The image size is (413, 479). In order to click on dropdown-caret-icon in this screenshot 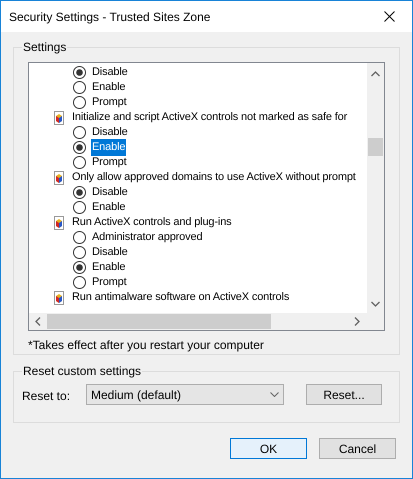, I will do `click(274, 394)`.